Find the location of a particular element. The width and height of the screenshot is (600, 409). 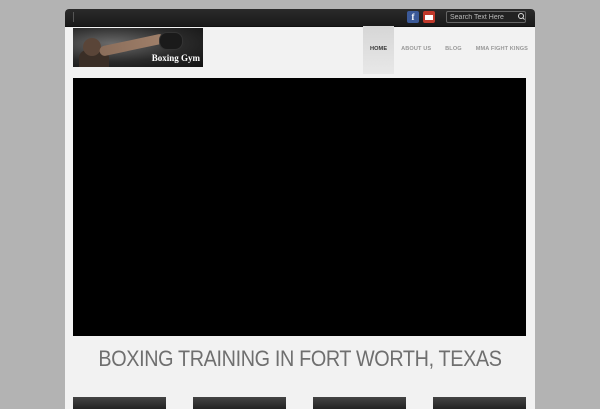

logo-text: Boxing Gym is located at coordinates (175, 58).